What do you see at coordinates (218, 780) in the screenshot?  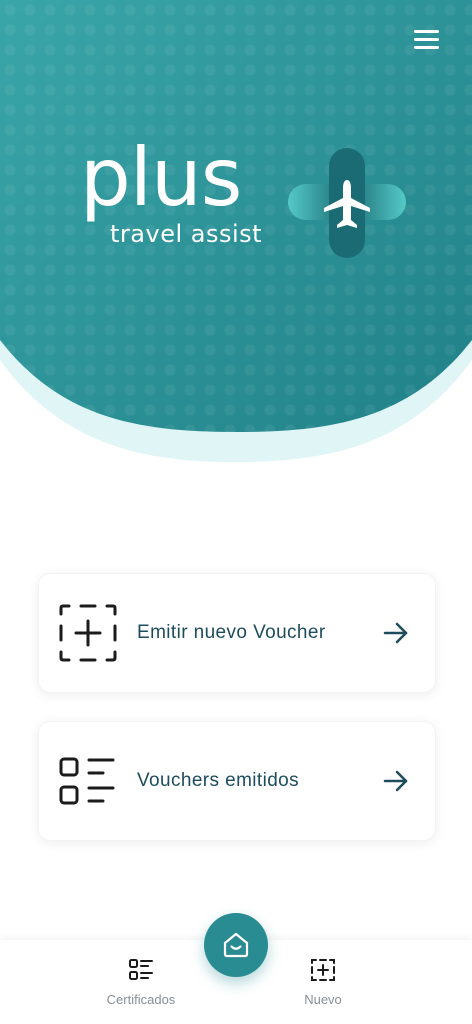 I see `issued-vouchers-label: Vouchers emitidos` at bounding box center [218, 780].